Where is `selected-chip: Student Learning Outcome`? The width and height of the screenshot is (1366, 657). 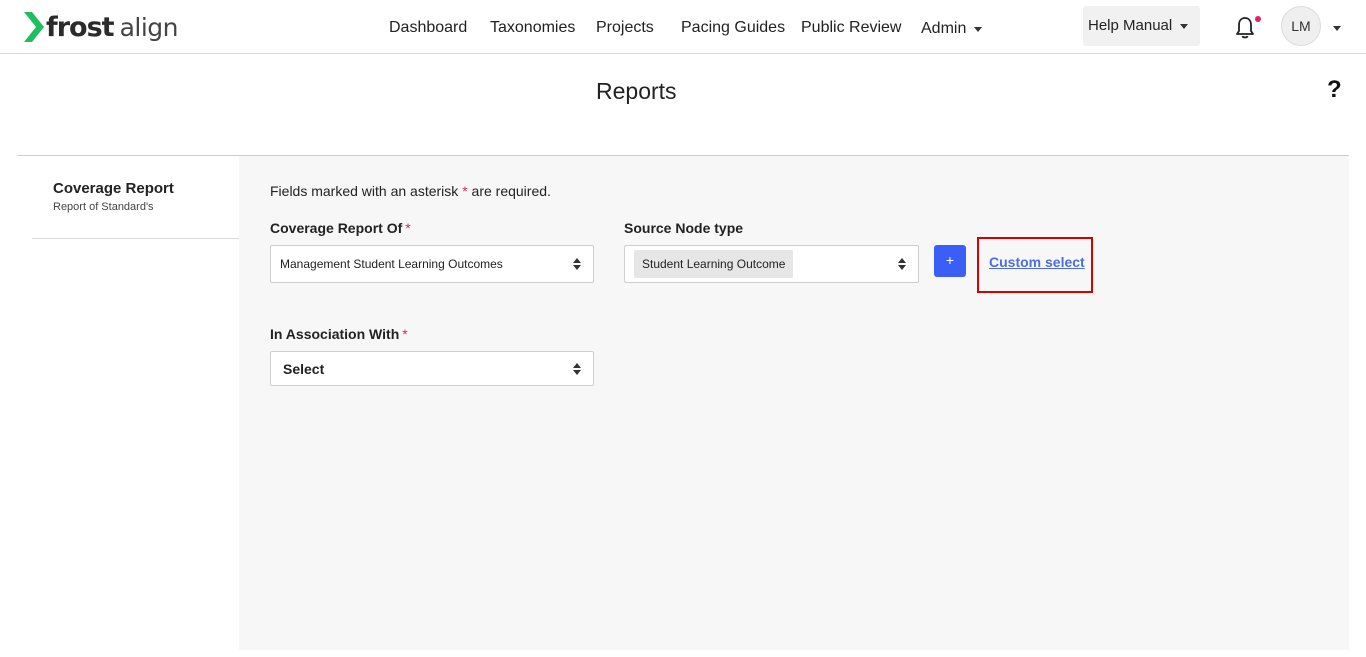
selected-chip: Student Learning Outcome is located at coordinates (714, 264).